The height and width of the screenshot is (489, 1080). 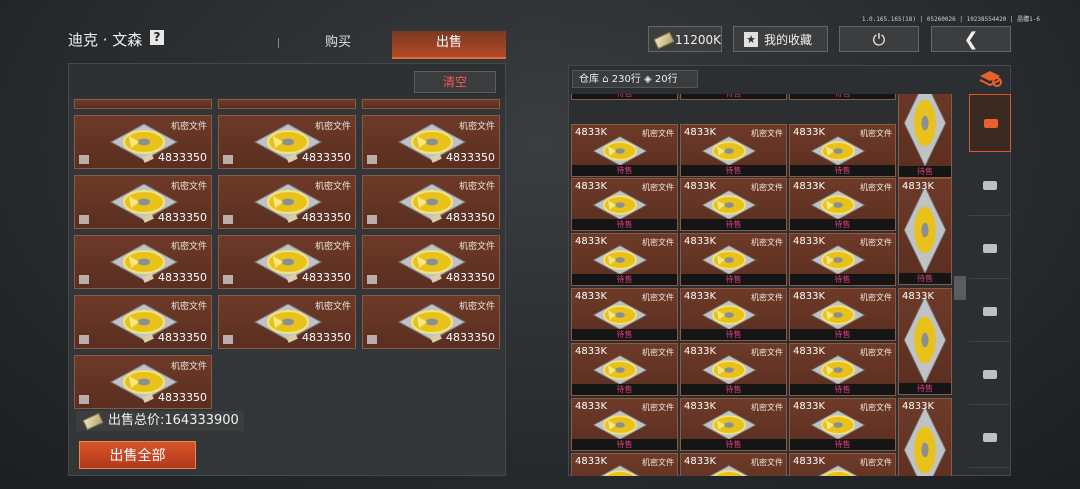 What do you see at coordinates (157, 37) in the screenshot?
I see `help-button: ?` at bounding box center [157, 37].